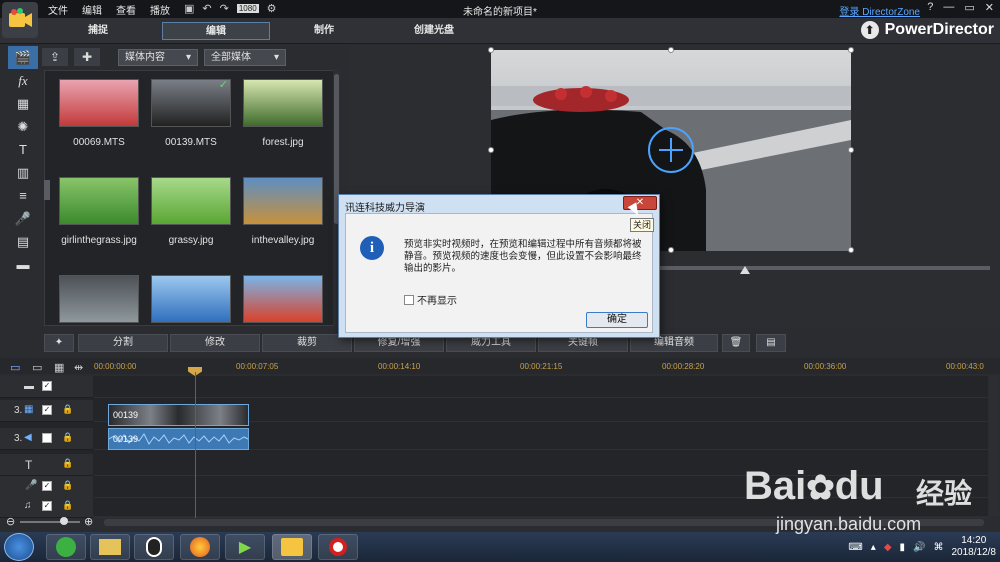 The image size is (1000, 562). I want to click on ime-icon: ⌘, so click(939, 547).